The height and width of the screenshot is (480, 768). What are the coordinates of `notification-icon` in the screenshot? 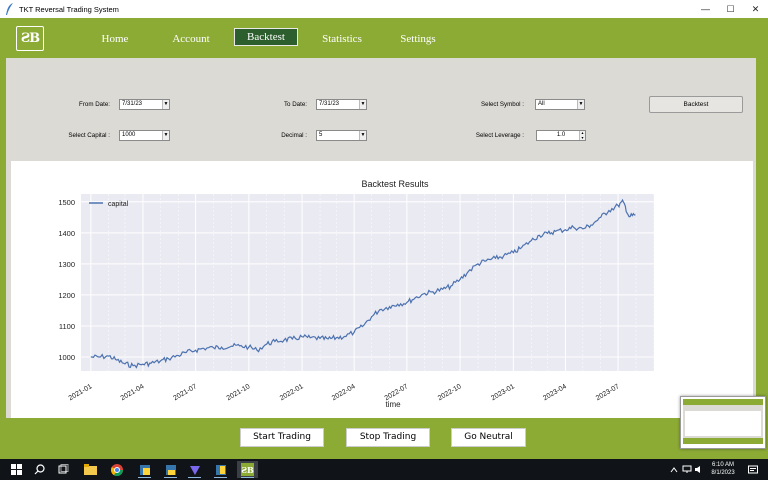 It's located at (752, 469).